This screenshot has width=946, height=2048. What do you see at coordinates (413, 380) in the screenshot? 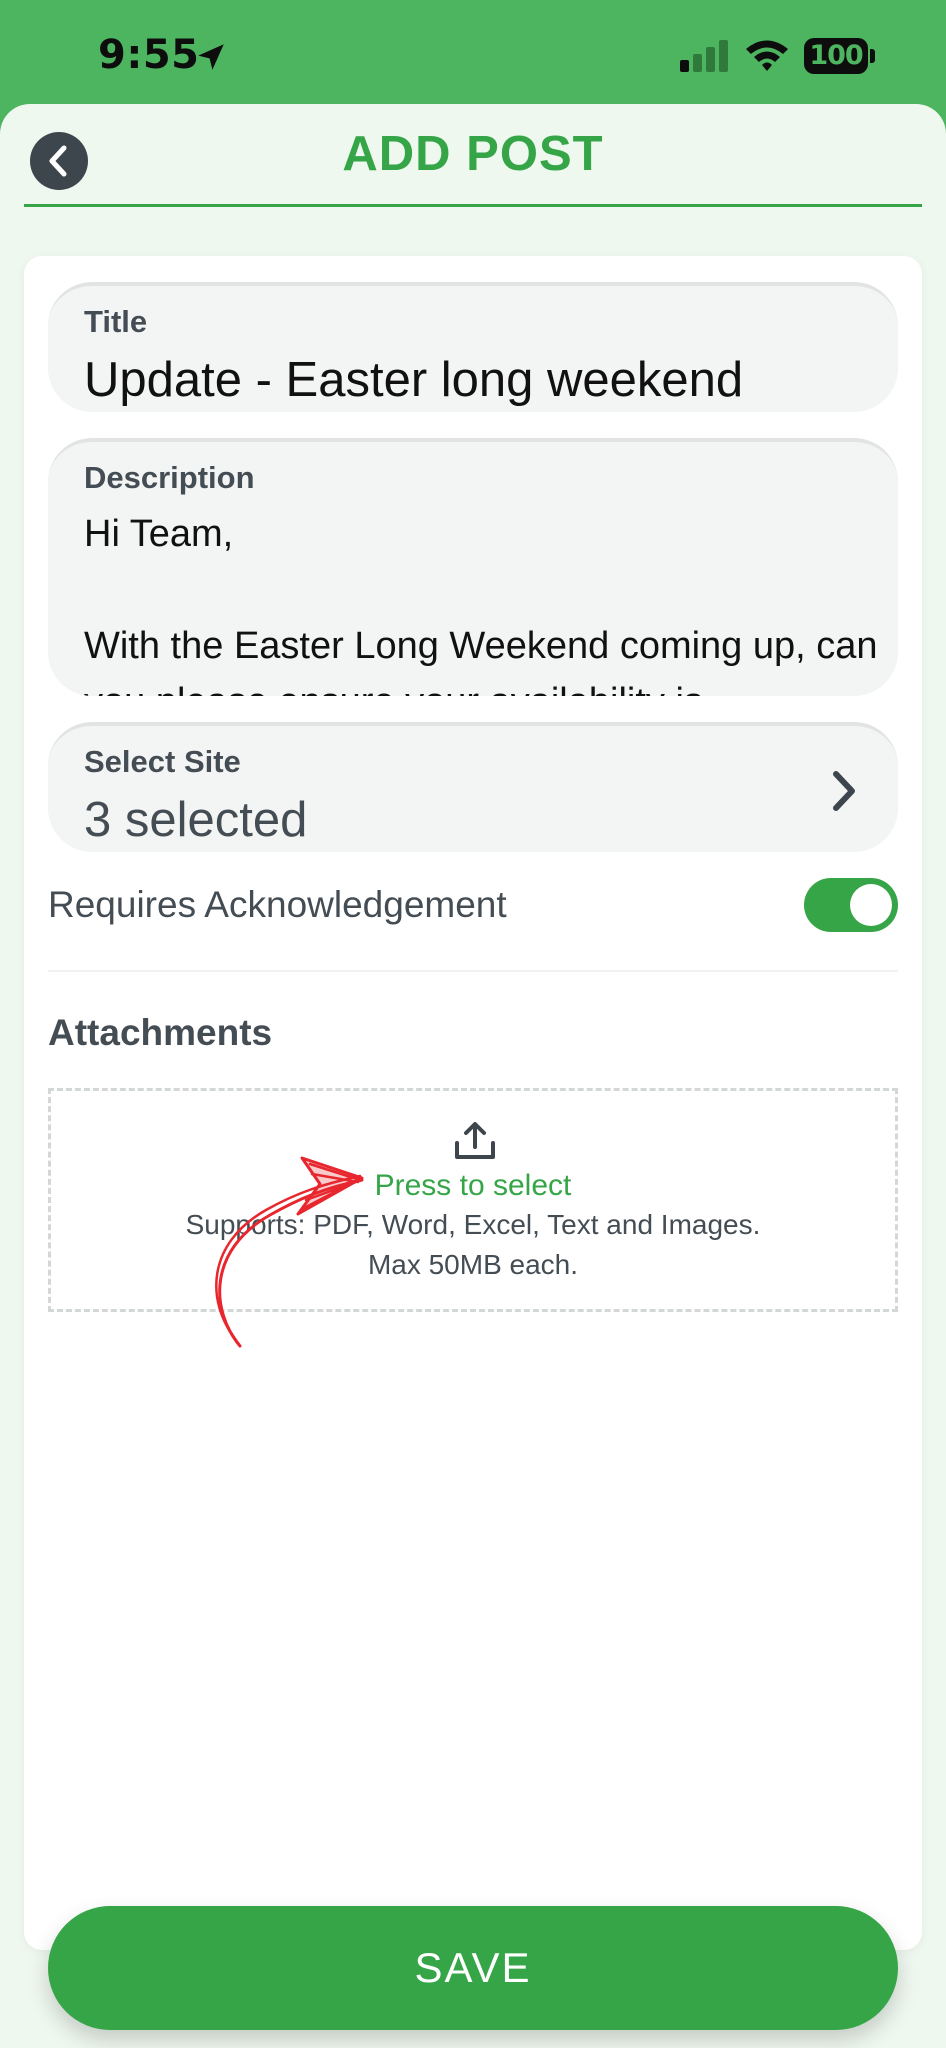
I see `title-value: Update - Easter long weekend` at bounding box center [413, 380].